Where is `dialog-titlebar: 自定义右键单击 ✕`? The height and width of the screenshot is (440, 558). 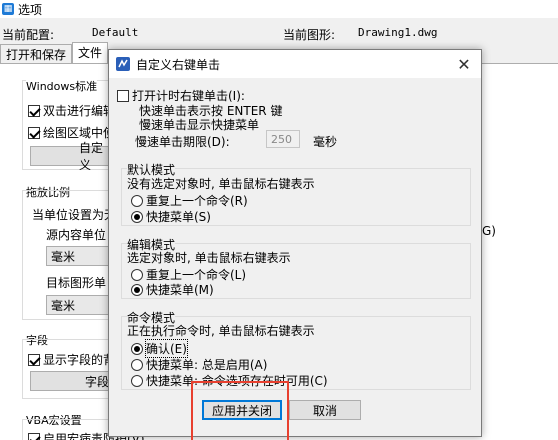 dialog-titlebar: 自定义右键单击 ✕ is located at coordinates (295, 64).